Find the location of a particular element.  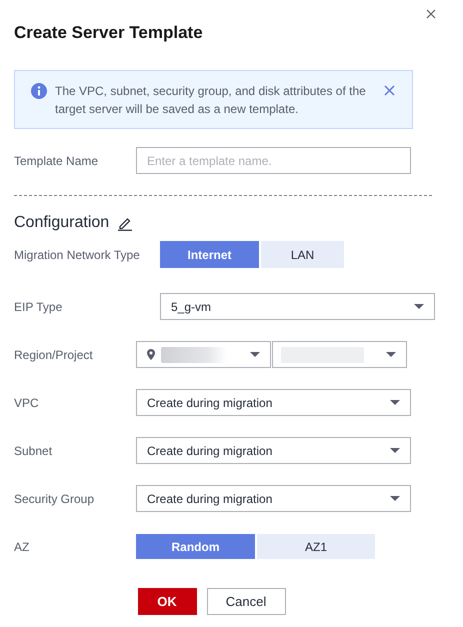

field-label: VPC is located at coordinates (27, 403).